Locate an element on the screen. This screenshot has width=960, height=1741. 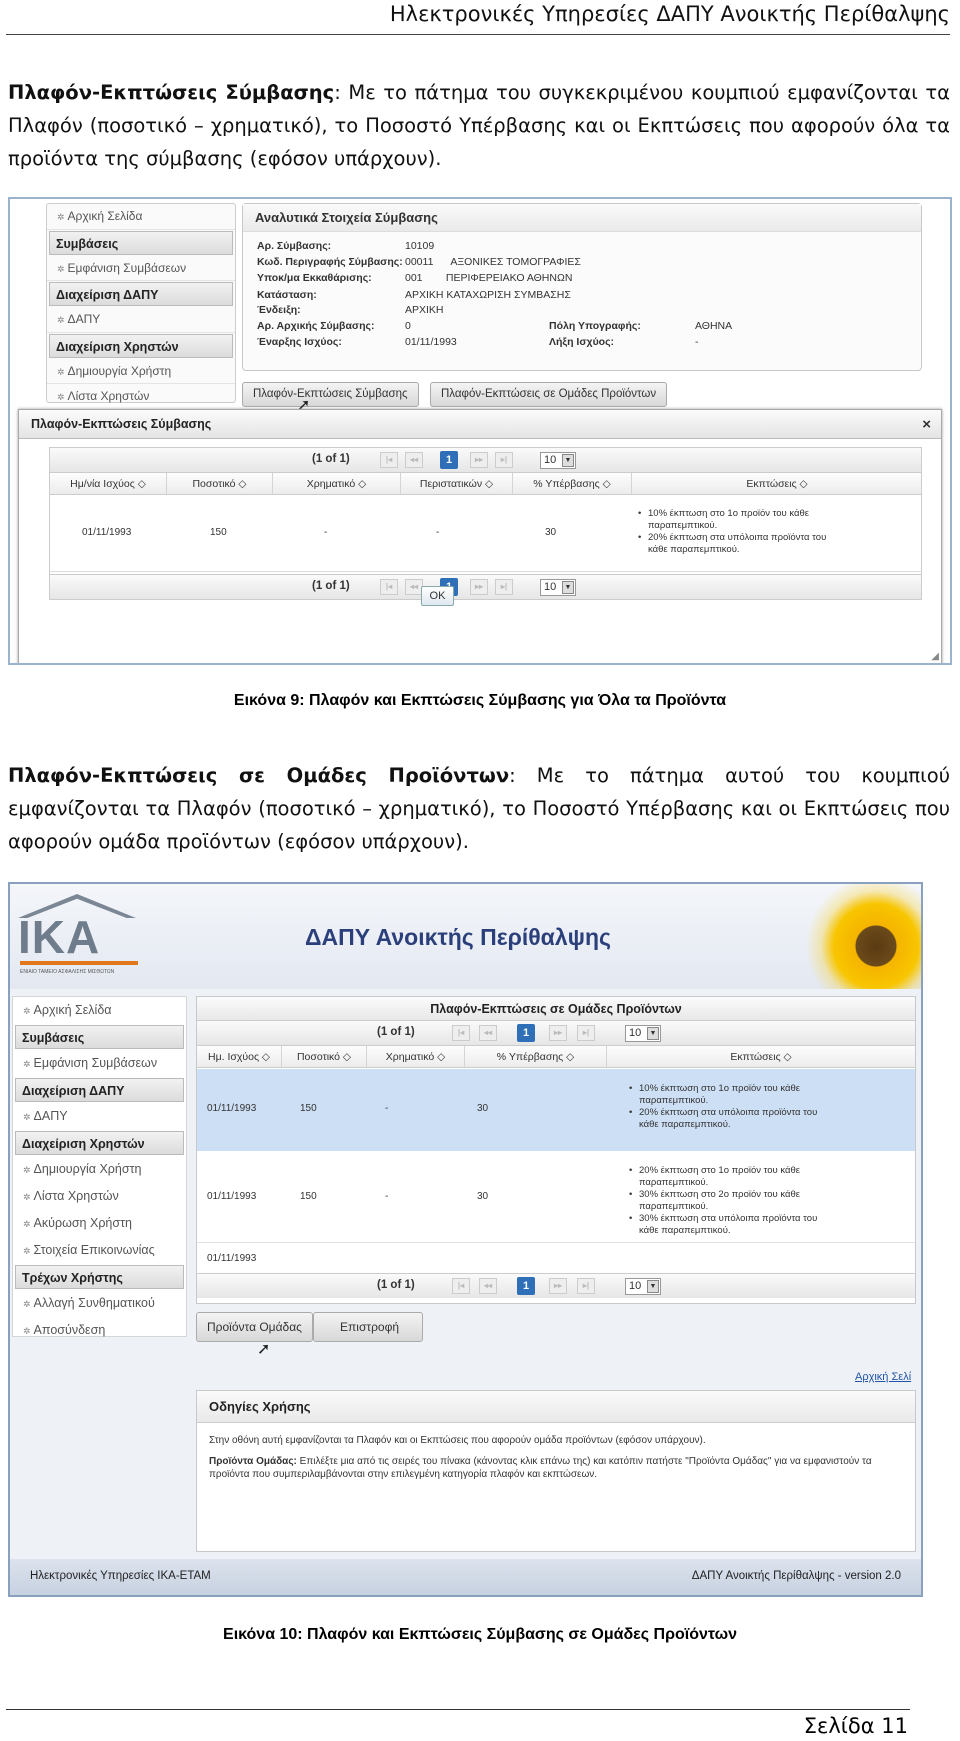
group-products-button: Προϊόντα Ομάδας is located at coordinates (254, 1327).